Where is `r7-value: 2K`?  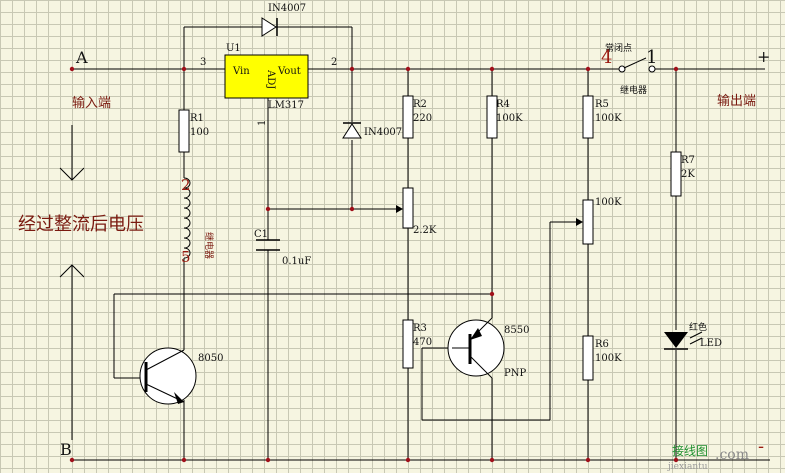
r7-value: 2K is located at coordinates (688, 174).